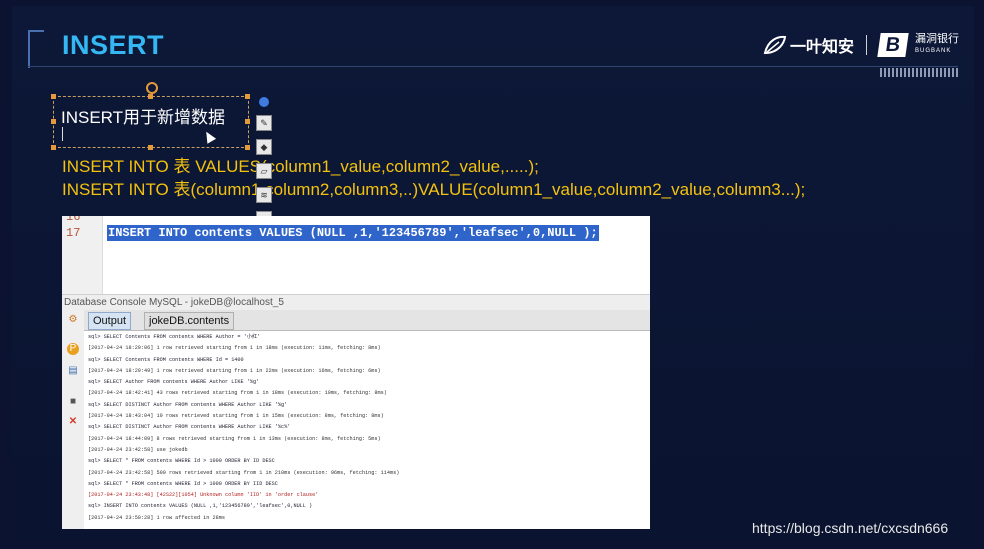 Image resolution: width=984 pixels, height=549 pixels. I want to click on brand-left-name: 一叶知安, so click(822, 47).